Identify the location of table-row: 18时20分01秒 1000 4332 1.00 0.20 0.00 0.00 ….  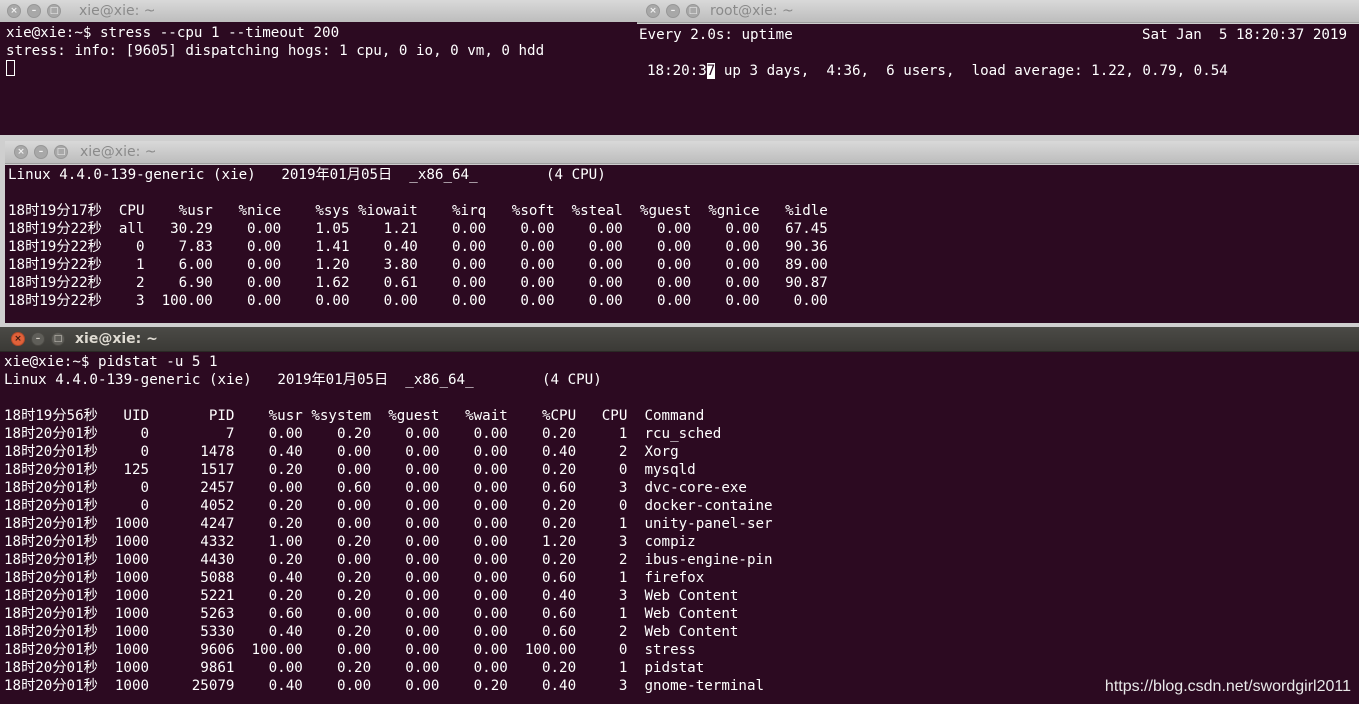
(350, 542).